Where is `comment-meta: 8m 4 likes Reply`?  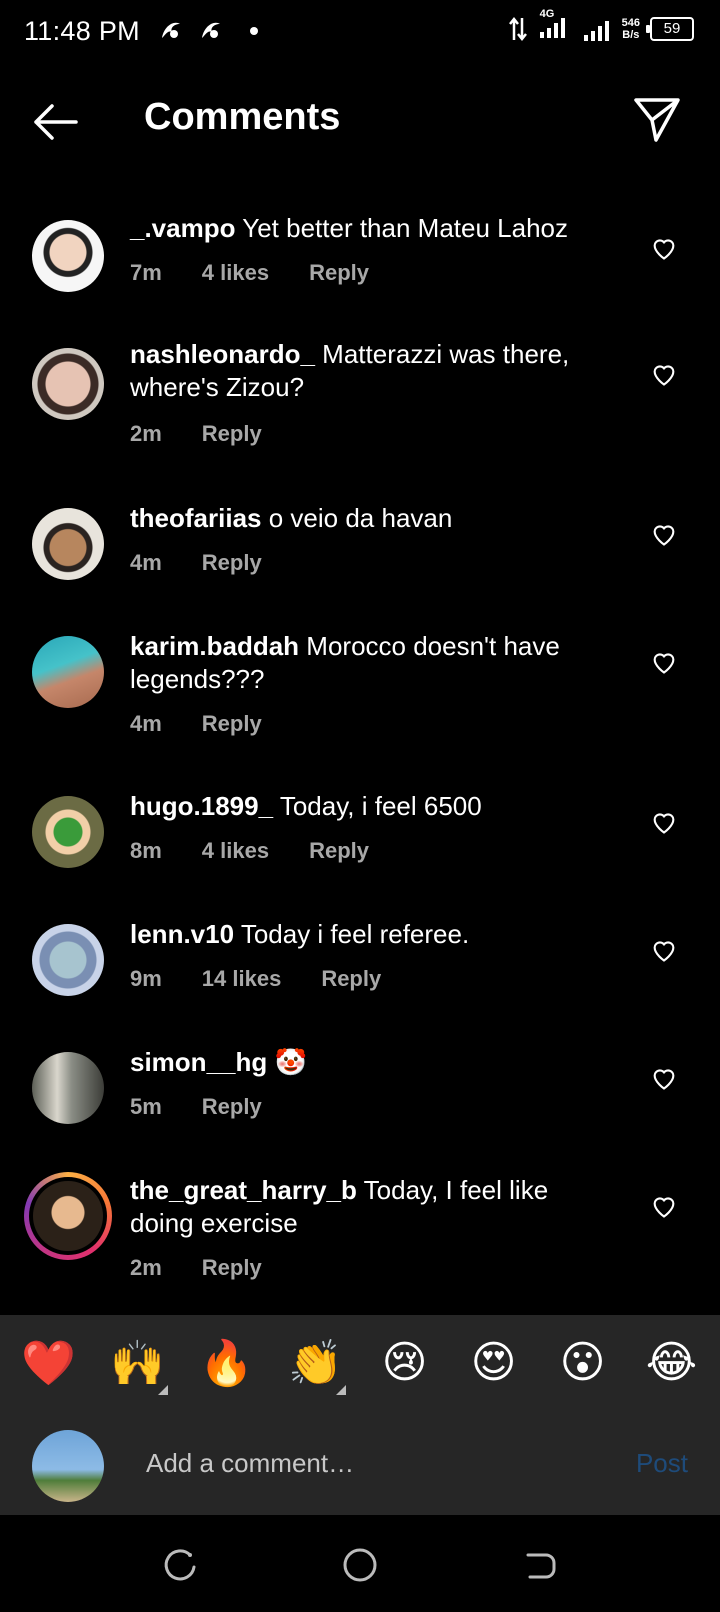
comment-meta: 8m 4 likes Reply is located at coordinates (249, 851).